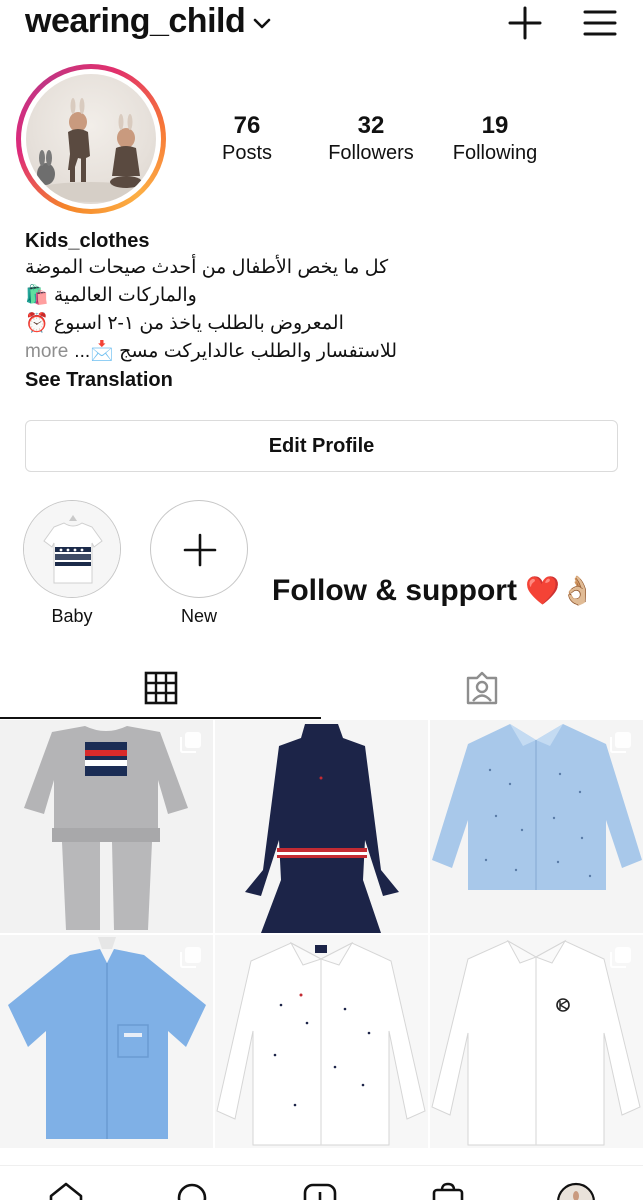 The width and height of the screenshot is (643, 1200). What do you see at coordinates (135, 21) in the screenshot?
I see `username: wearing_child` at bounding box center [135, 21].